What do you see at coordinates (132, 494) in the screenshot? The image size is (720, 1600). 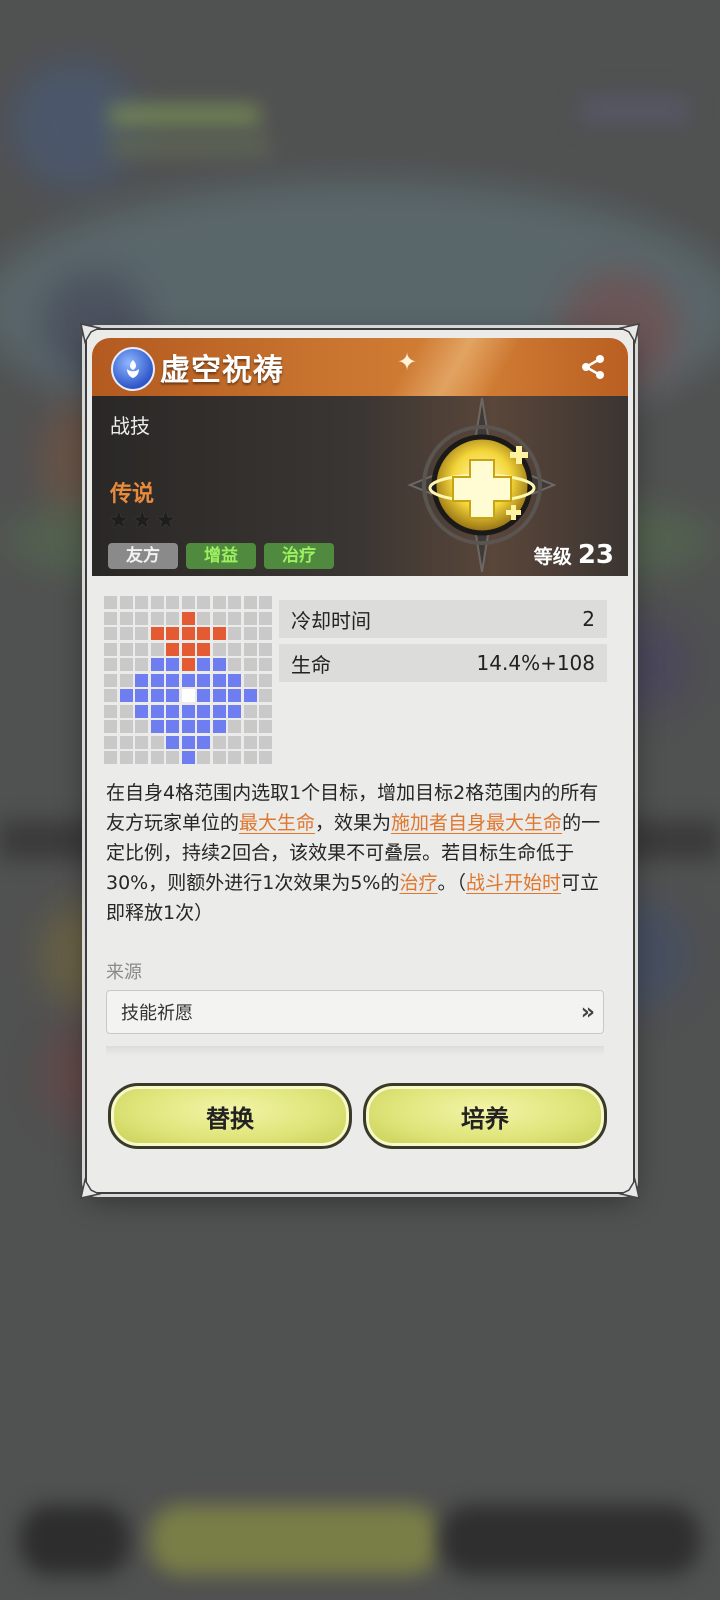 I see `skill-rarity: 传说` at bounding box center [132, 494].